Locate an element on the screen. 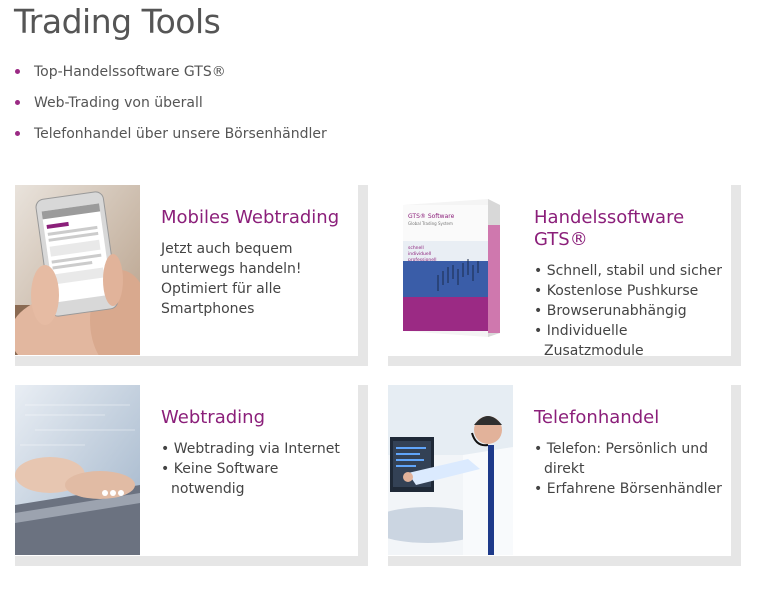 The width and height of the screenshot is (757, 593). box-label: GTS® Software is located at coordinates (431, 216).